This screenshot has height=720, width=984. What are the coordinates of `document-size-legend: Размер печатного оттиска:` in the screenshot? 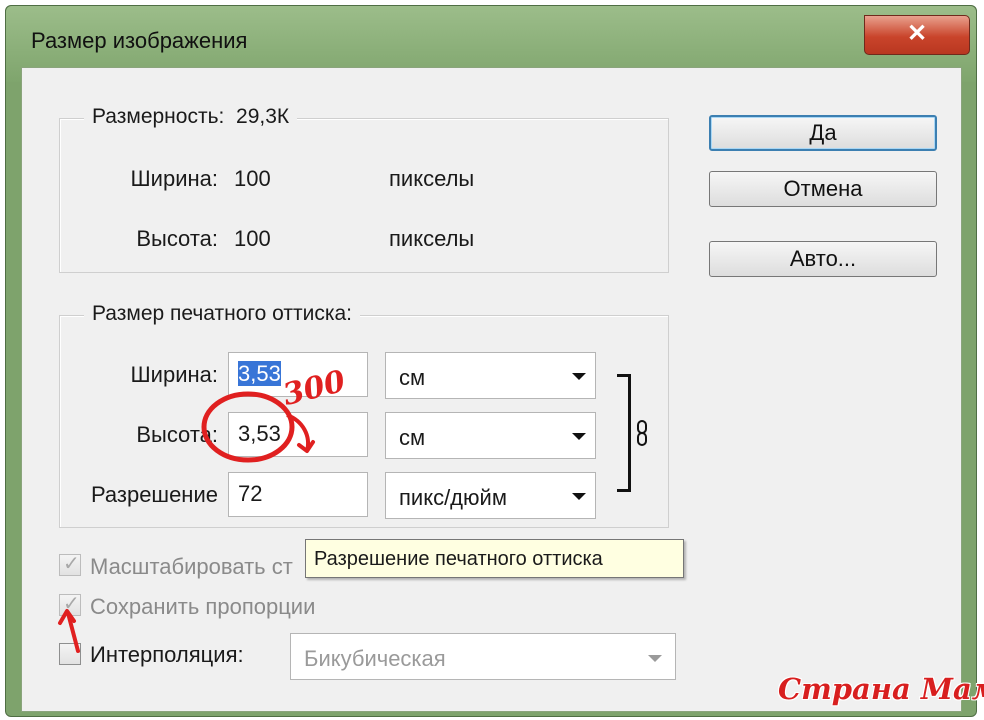 It's located at (222, 314).